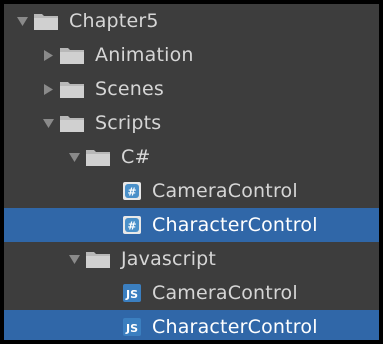  What do you see at coordinates (128, 122) in the screenshot?
I see `tree-item-label: Scripts` at bounding box center [128, 122].